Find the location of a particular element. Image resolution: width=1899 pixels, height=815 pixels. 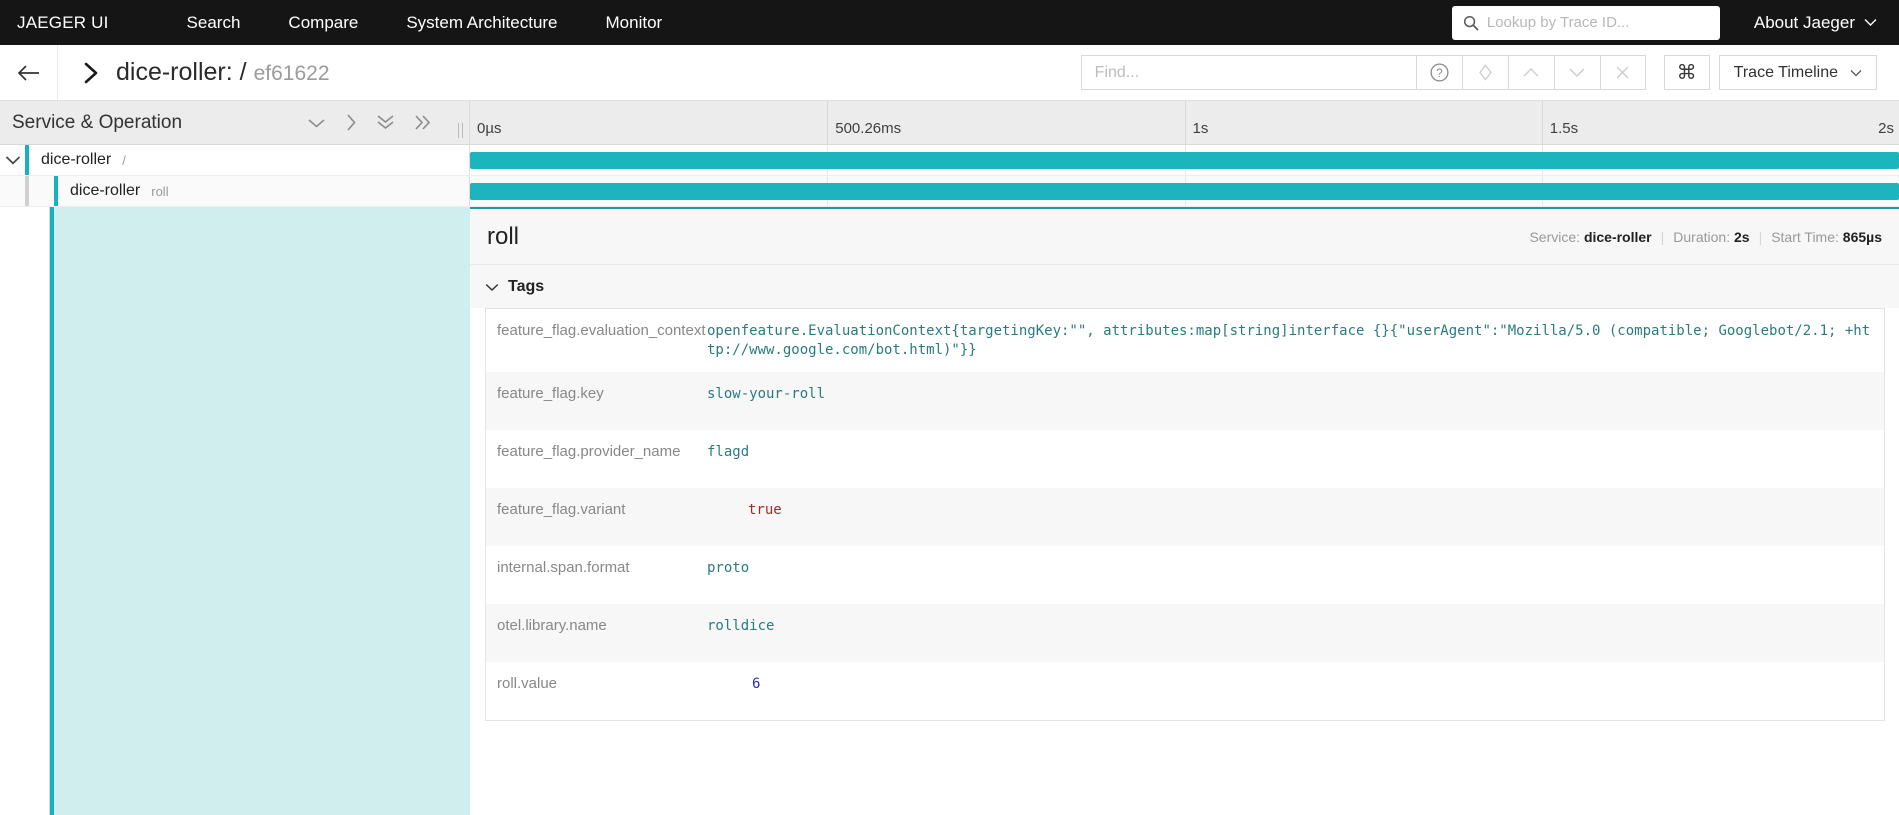

tick-label: 500.26ms is located at coordinates (868, 128).